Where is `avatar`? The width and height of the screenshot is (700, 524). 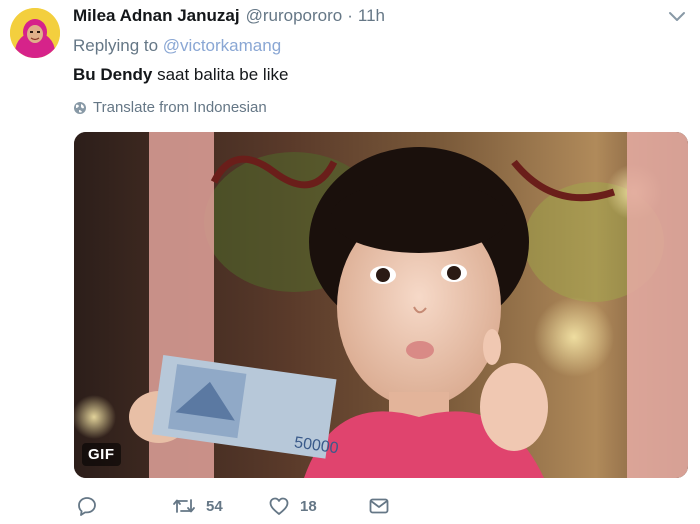 avatar is located at coordinates (35, 33).